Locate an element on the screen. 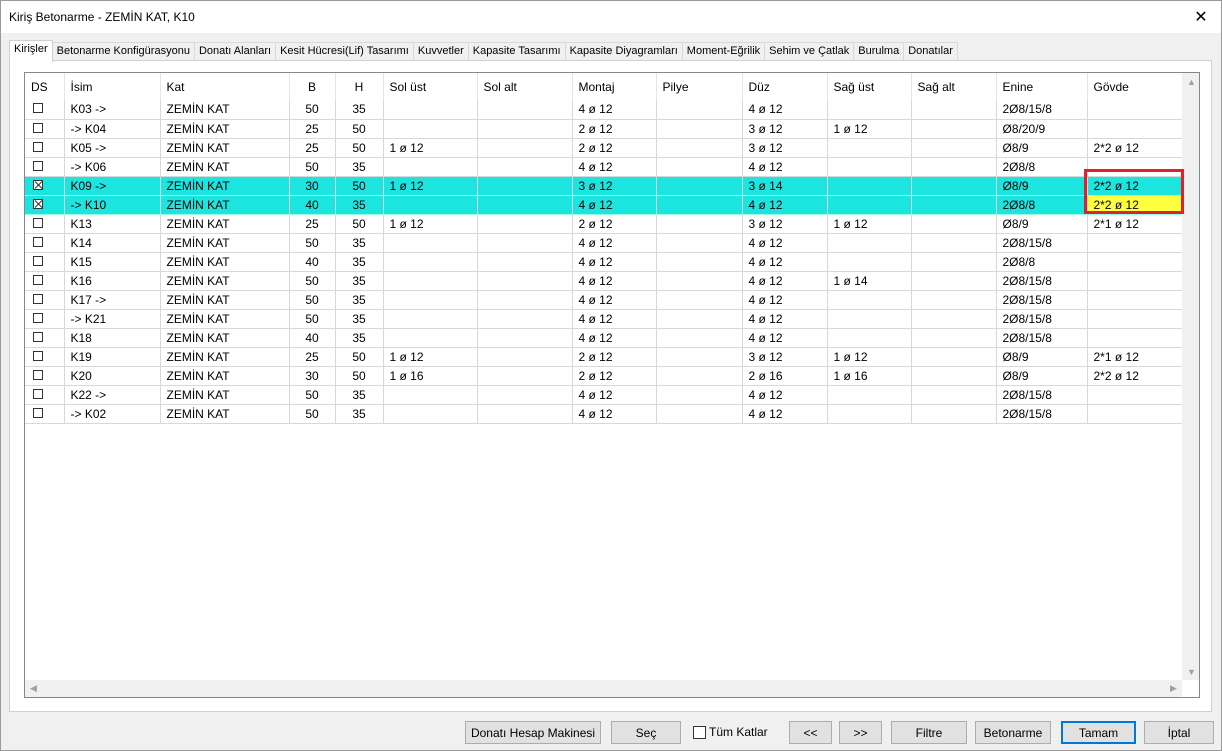  column-header: B is located at coordinates (312, 86).